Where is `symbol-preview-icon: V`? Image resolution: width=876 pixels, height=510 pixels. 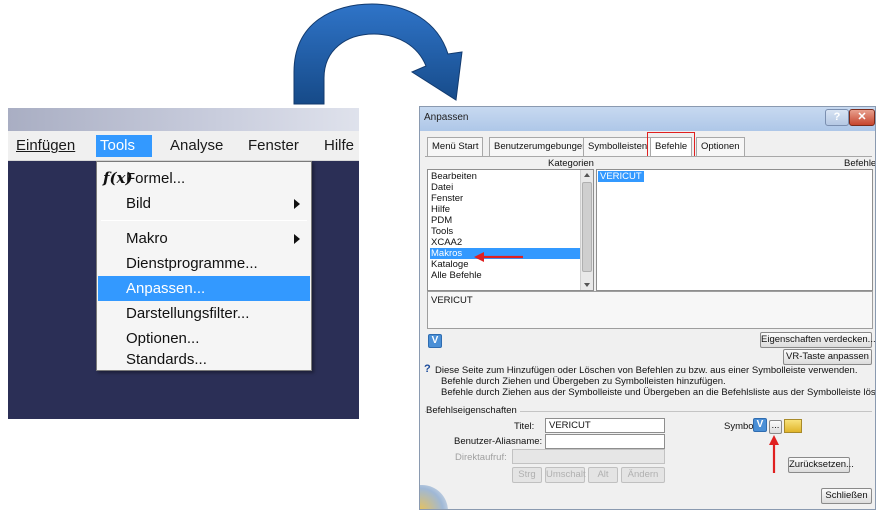
symbol-preview-icon: V is located at coordinates (760, 425).